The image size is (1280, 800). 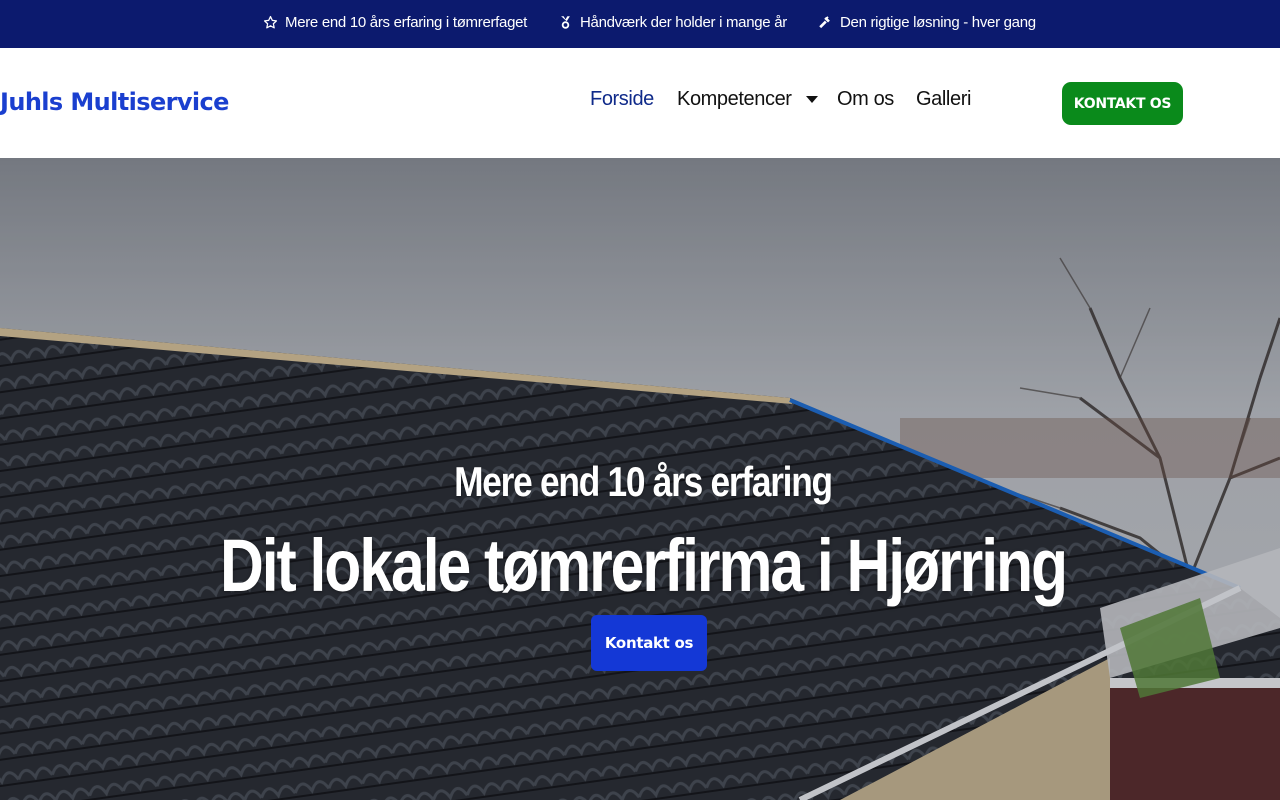 I want to click on nav-item-label: Kompetencer, so click(x=734, y=99).